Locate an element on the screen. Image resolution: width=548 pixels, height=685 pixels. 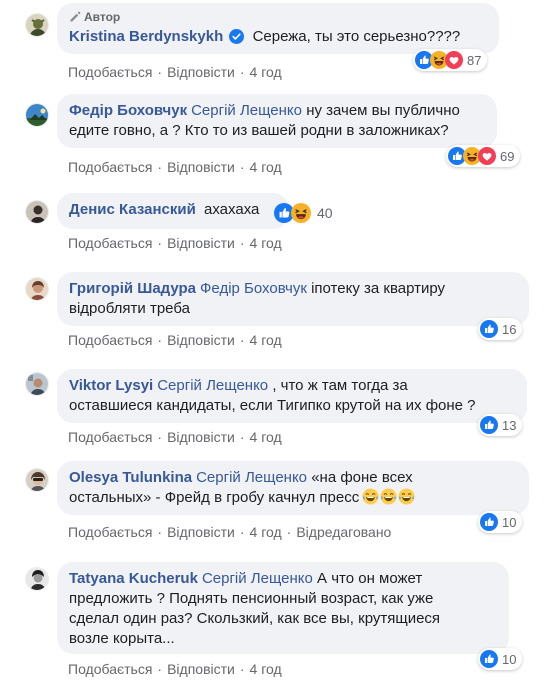
comment-author: Григорій Шадура is located at coordinates (132, 288).